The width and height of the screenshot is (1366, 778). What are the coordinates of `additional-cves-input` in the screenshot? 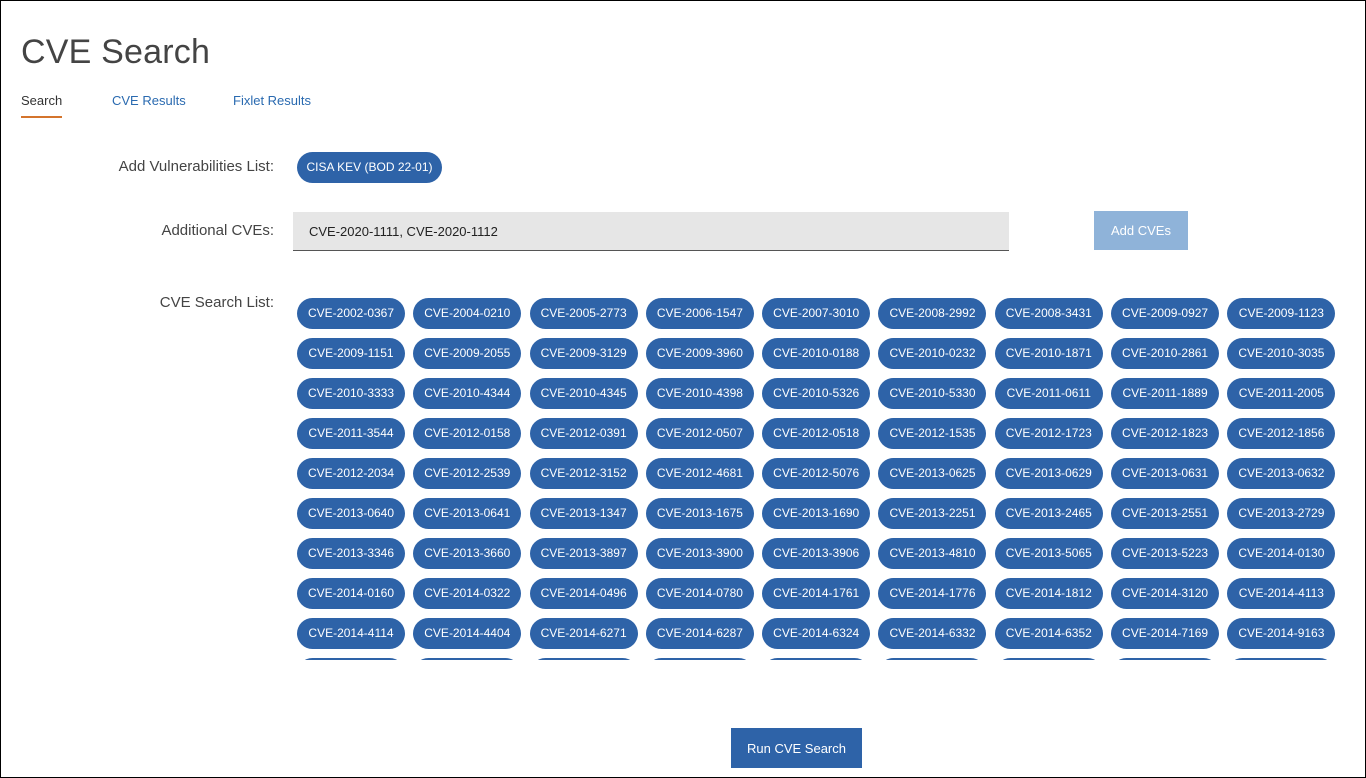 It's located at (651, 231).